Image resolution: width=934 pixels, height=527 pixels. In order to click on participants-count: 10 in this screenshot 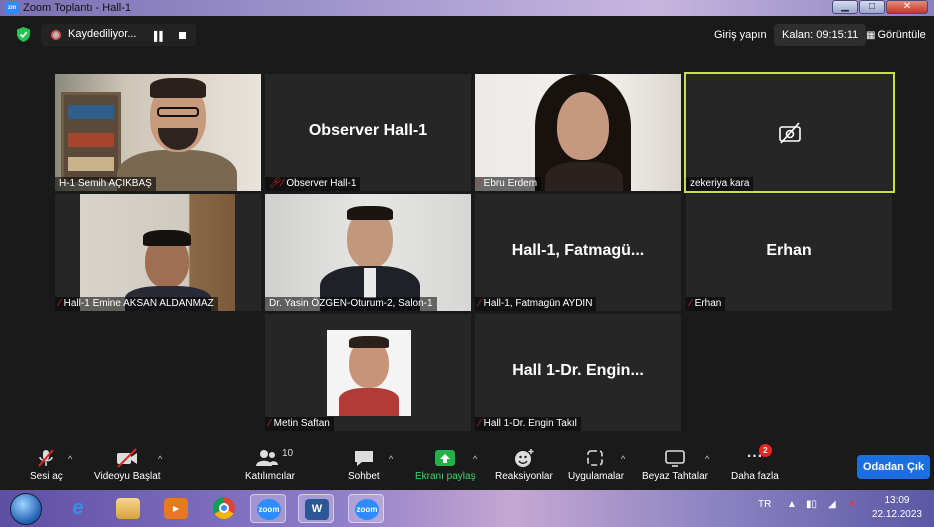, I will do `click(288, 453)`.